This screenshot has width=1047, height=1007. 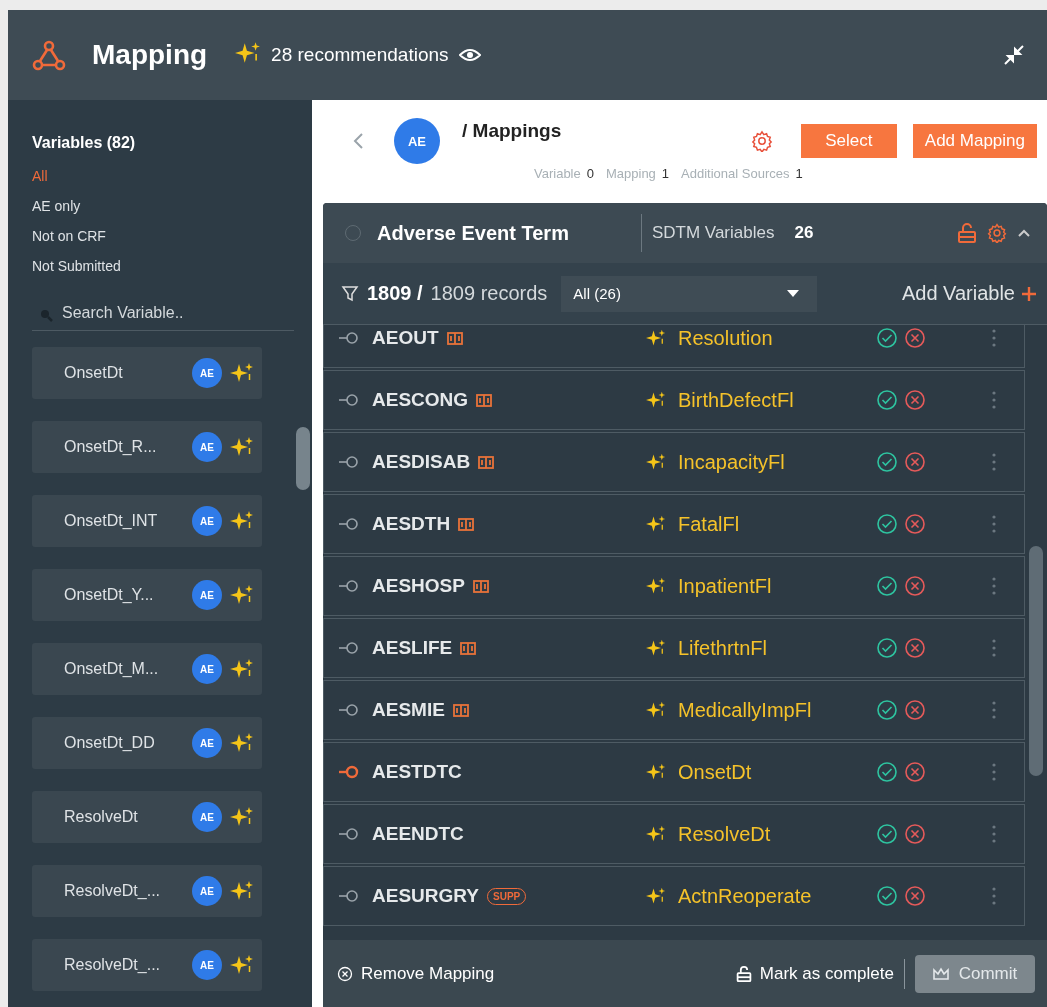 I want to click on target-variable: ActnReoperate, so click(x=745, y=896).